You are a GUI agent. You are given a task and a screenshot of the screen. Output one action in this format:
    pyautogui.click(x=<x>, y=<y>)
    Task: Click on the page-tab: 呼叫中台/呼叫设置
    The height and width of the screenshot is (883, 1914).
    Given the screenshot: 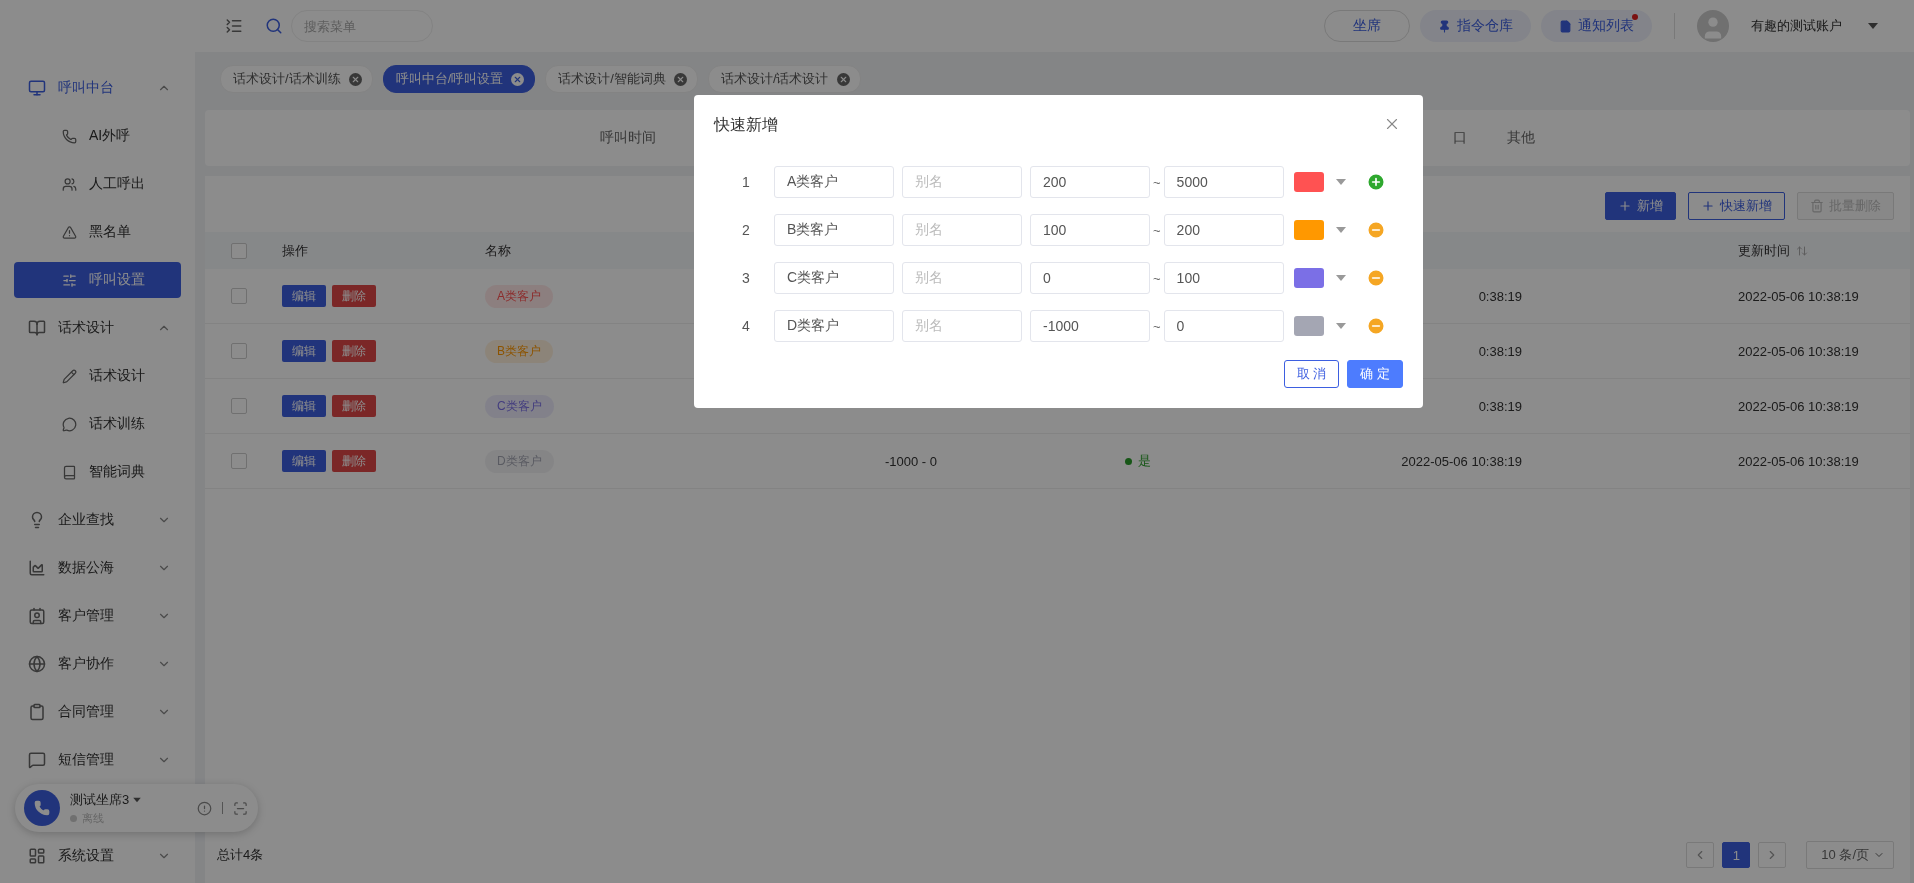 What is the action you would take?
    pyautogui.click(x=459, y=79)
    